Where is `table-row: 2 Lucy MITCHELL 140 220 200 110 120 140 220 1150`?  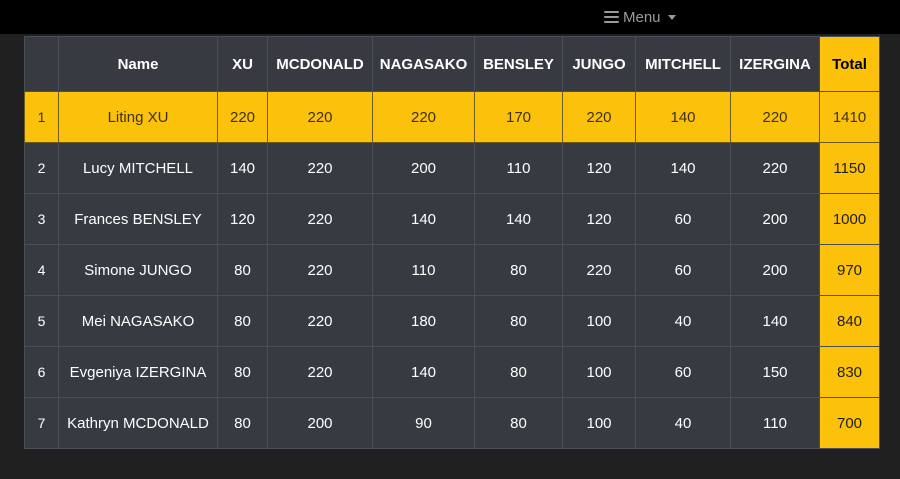 table-row: 2 Lucy MITCHELL 140 220 200 110 120 140 220 1150 is located at coordinates (452, 168).